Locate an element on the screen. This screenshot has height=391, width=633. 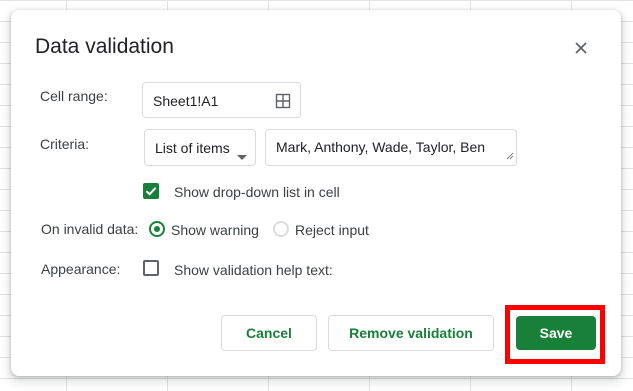
cell-range-label: Cell range: is located at coordinates (74, 96).